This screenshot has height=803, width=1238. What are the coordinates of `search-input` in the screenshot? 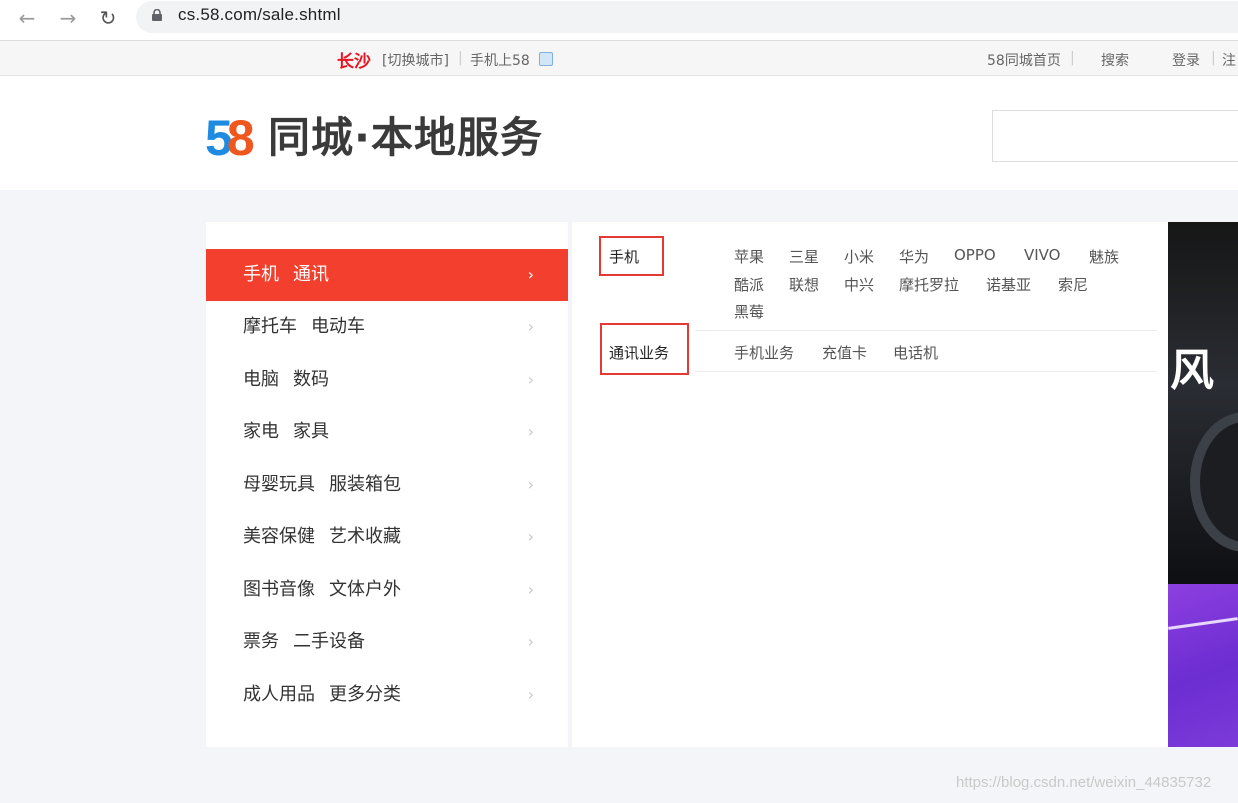 It's located at (1115, 136).